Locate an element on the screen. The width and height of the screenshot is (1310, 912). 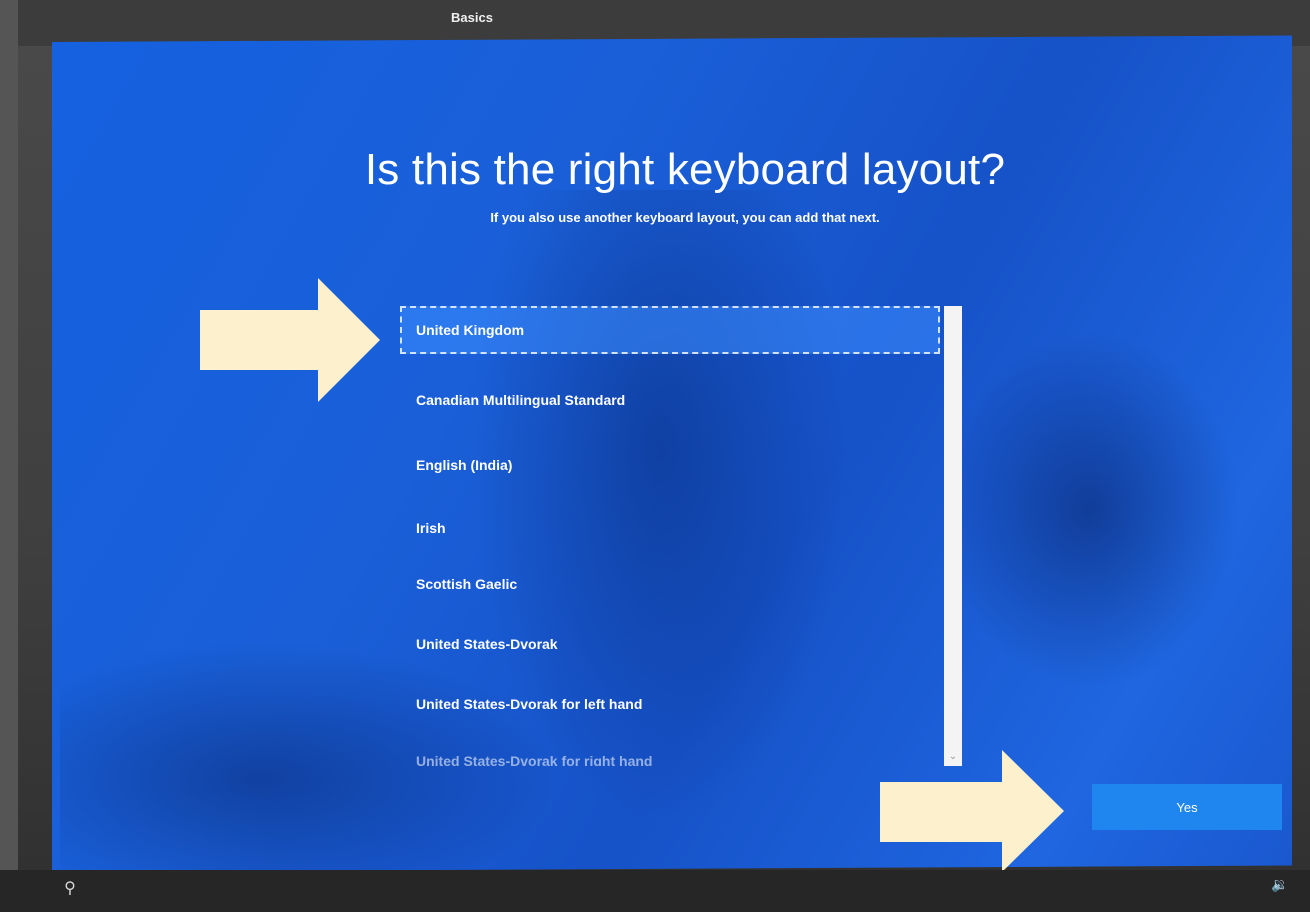
page-title: Is this the right keyboard layout? is located at coordinates (685, 169).